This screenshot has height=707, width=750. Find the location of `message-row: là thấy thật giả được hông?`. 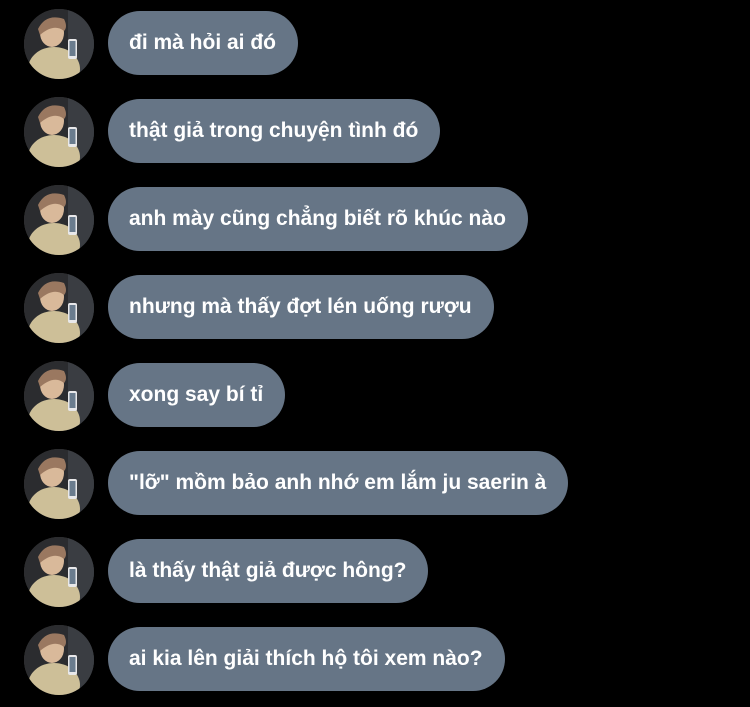

message-row: là thấy thật giả được hông? is located at coordinates (375, 572).